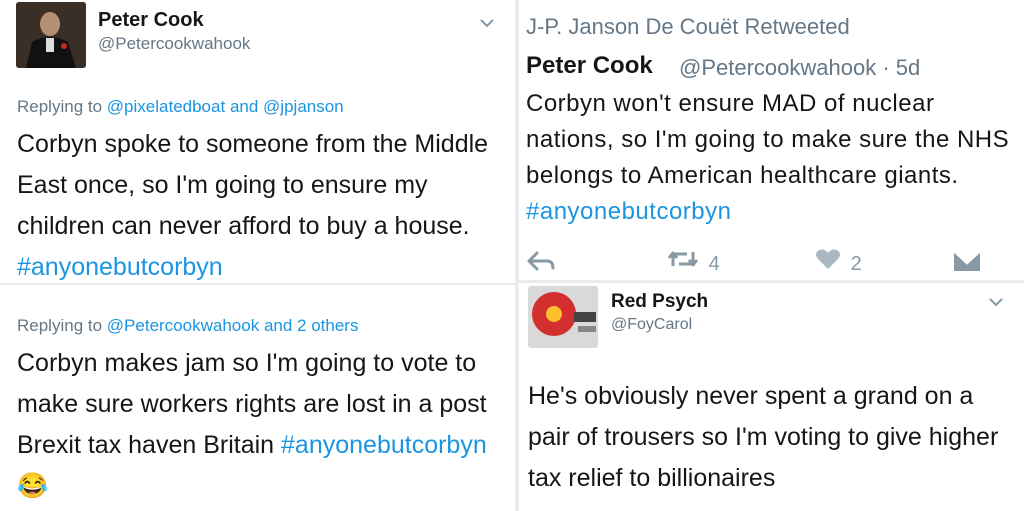 The width and height of the screenshot is (1024, 511). Describe the element at coordinates (244, 106) in the screenshot. I see `mention-conjunction: and` at that location.